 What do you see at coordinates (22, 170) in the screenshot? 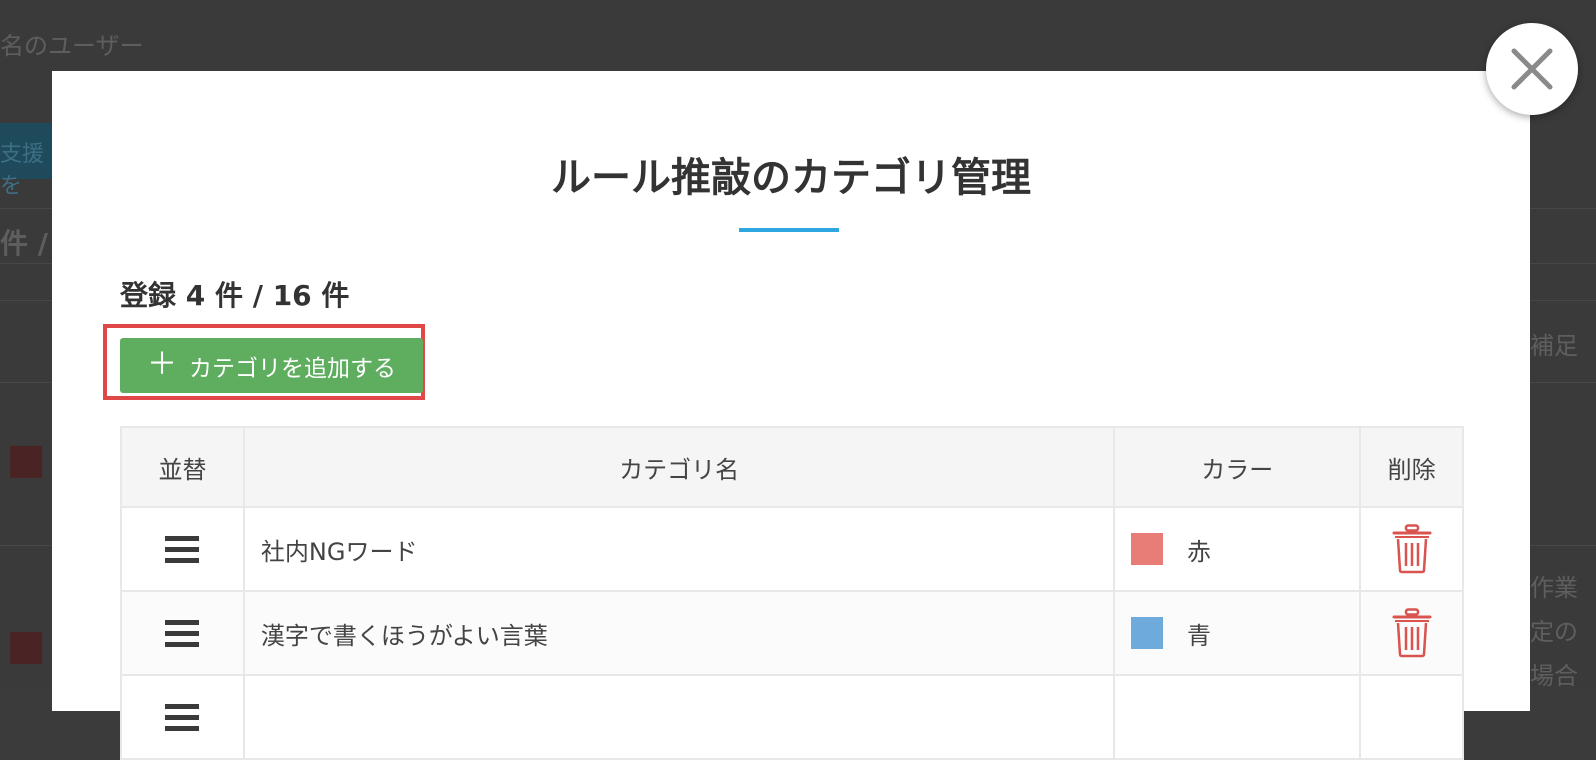
I see `background-support-label: 支援を` at bounding box center [22, 170].